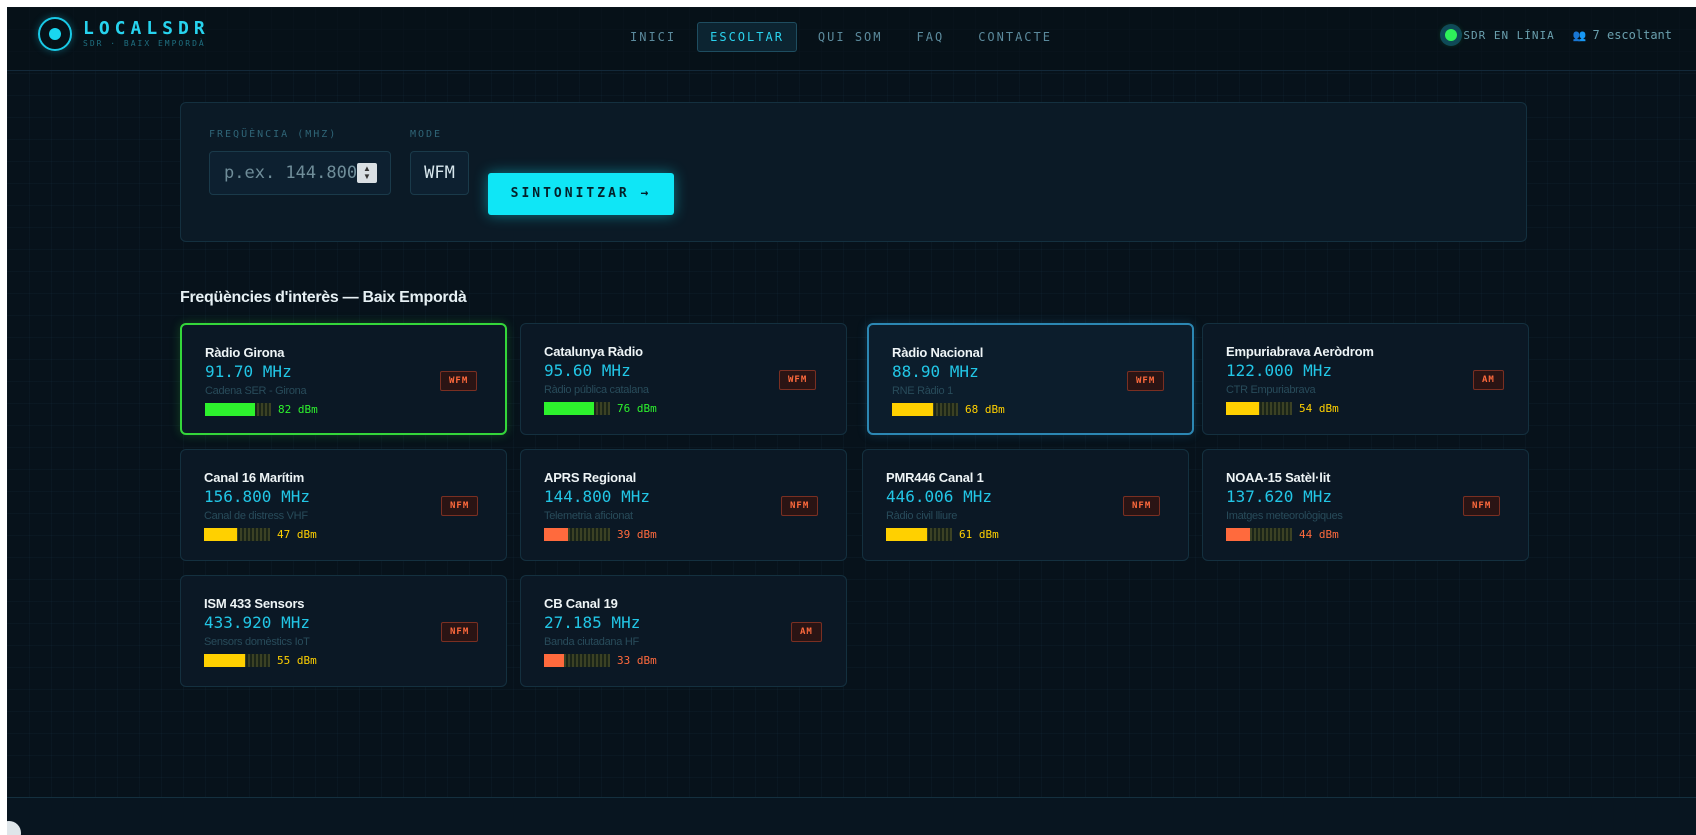 This screenshot has width=1696, height=835. Describe the element at coordinates (587, 370) in the screenshot. I see `station-frequency: 95.60 MHz` at that location.